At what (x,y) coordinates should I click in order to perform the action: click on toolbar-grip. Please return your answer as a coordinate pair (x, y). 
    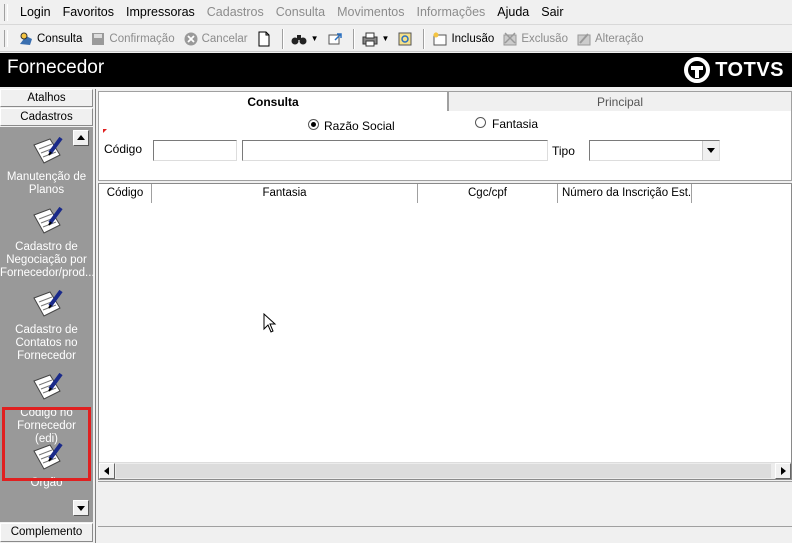
    Looking at the image, I should click on (6, 38).